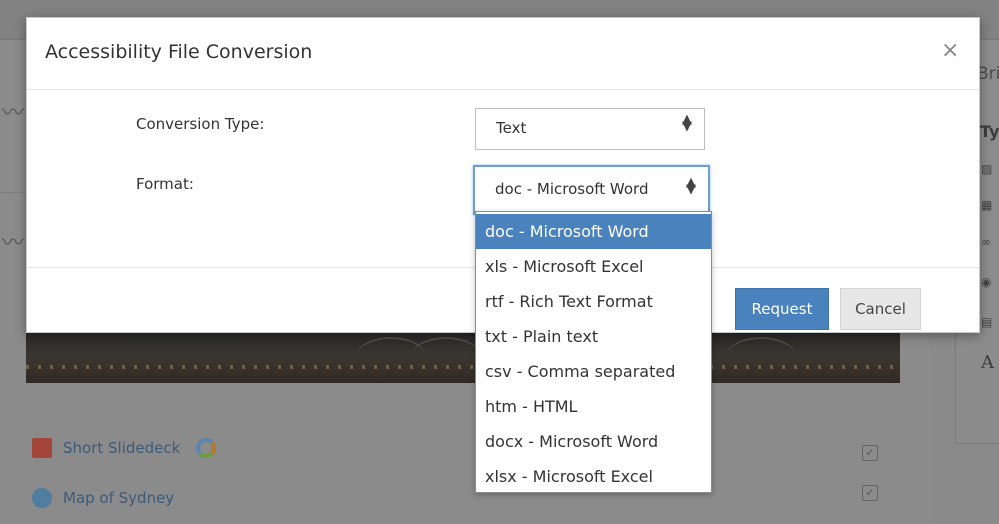 The width and height of the screenshot is (999, 524). Describe the element at coordinates (206, 448) in the screenshot. I see `sync-icon` at that location.